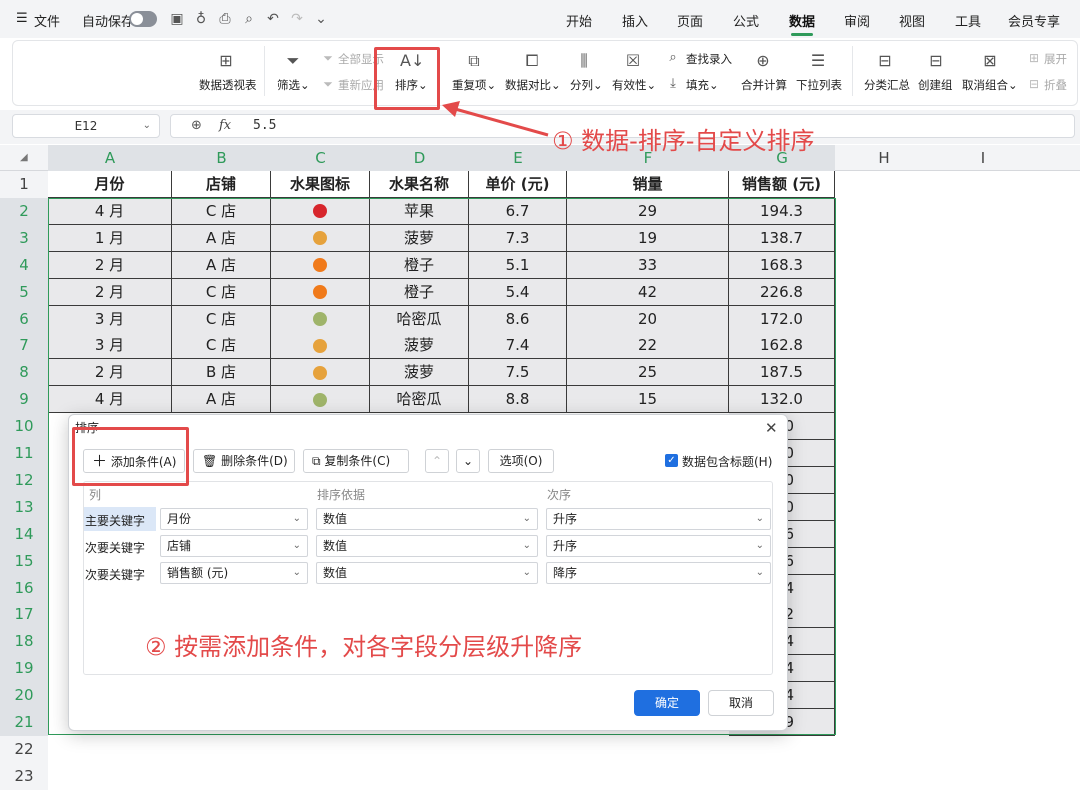  Describe the element at coordinates (201, 19) in the screenshot. I see `format-painter-icon: ♁` at that location.